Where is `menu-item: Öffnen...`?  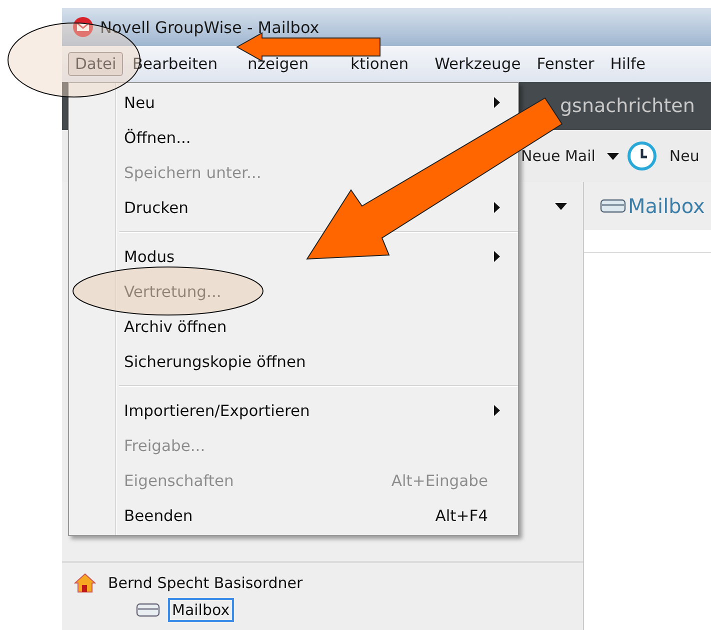 menu-item: Öffnen... is located at coordinates (157, 137).